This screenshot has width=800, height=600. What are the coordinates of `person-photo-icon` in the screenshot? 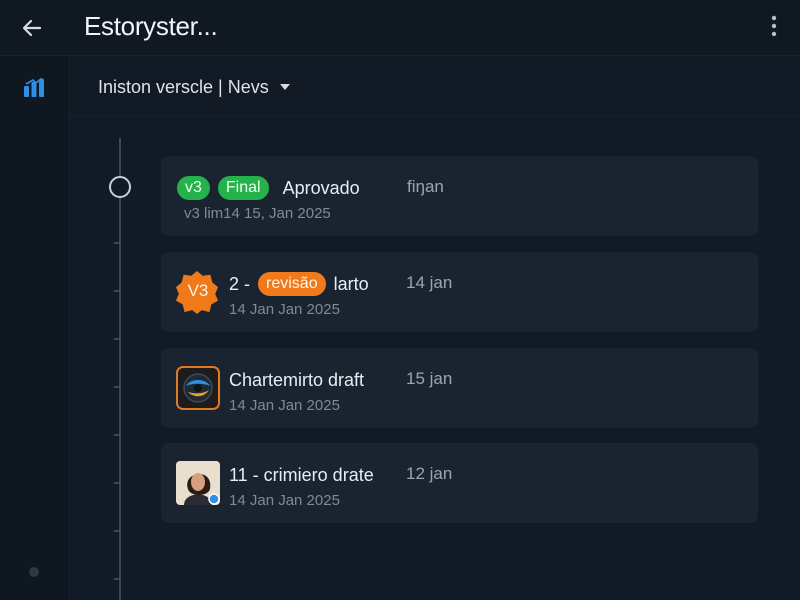 It's located at (198, 483).